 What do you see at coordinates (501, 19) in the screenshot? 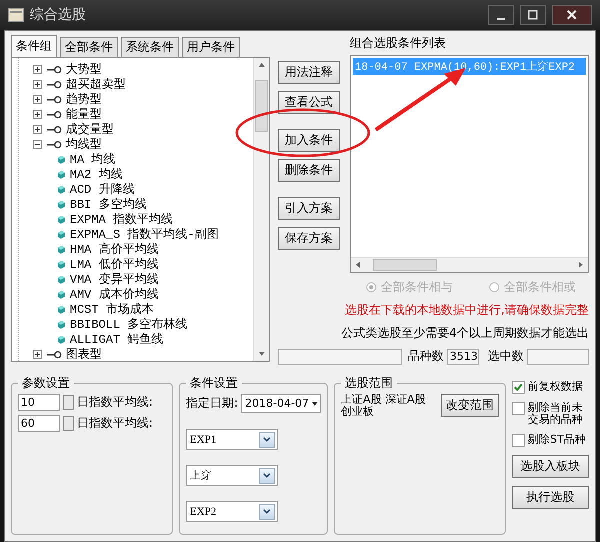
I see `minimize-icon` at bounding box center [501, 19].